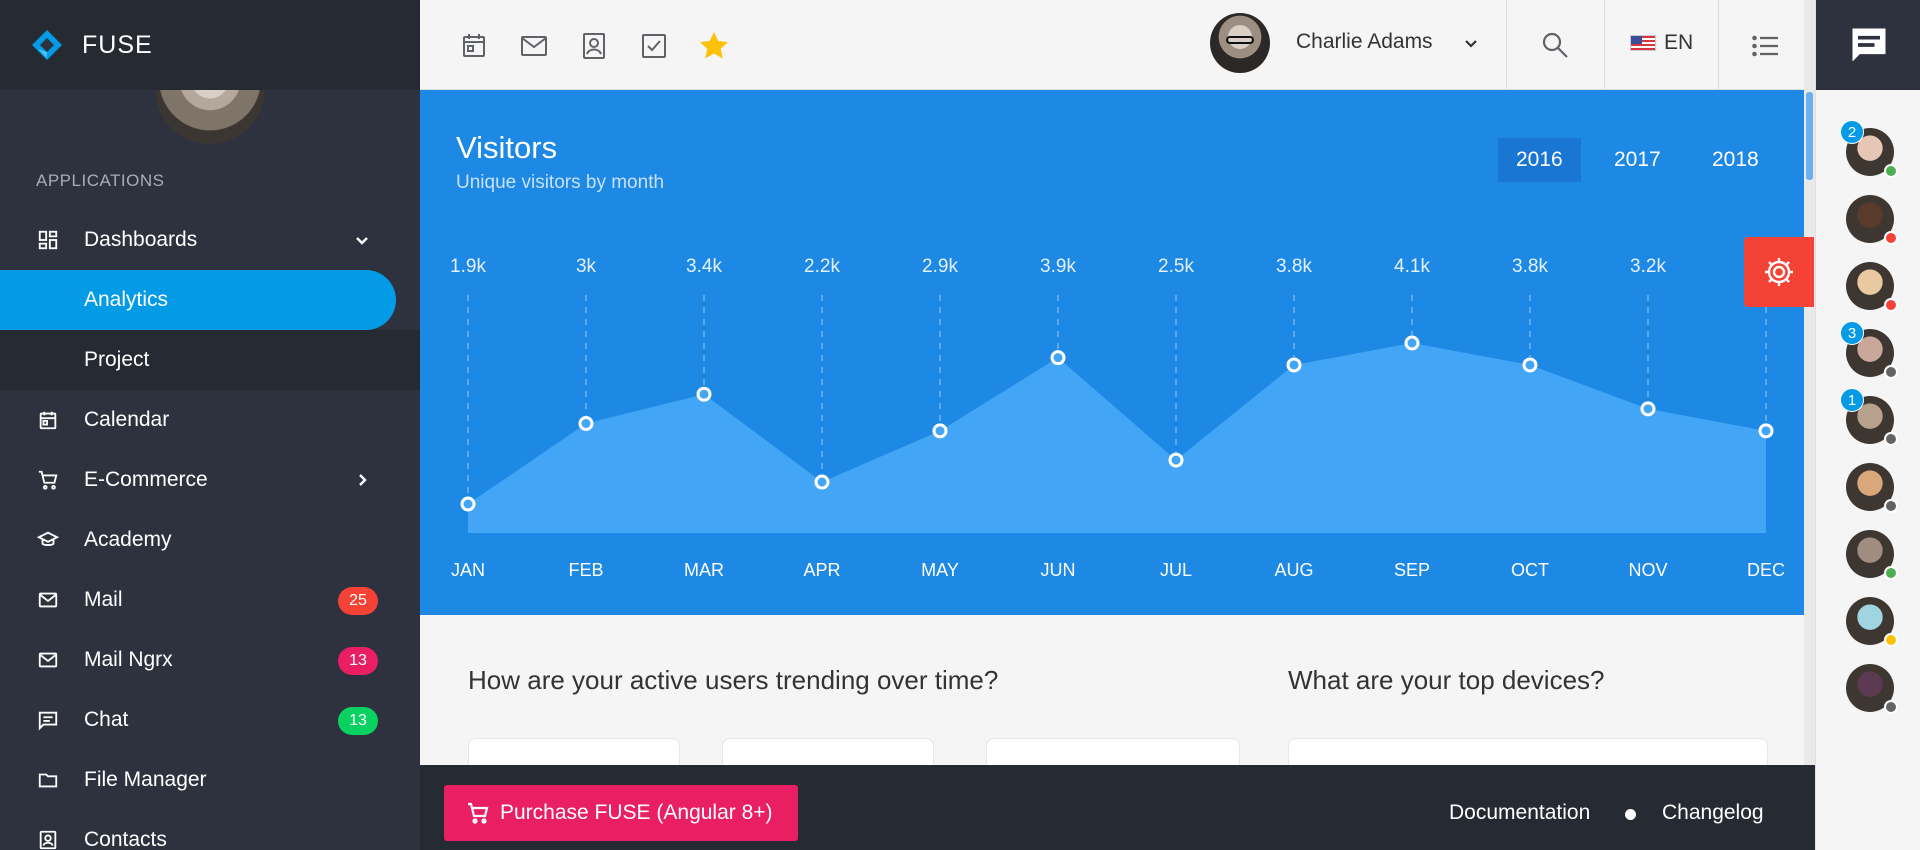 This screenshot has height=850, width=1920. I want to click on contact-avatar: 3, so click(1869, 350).